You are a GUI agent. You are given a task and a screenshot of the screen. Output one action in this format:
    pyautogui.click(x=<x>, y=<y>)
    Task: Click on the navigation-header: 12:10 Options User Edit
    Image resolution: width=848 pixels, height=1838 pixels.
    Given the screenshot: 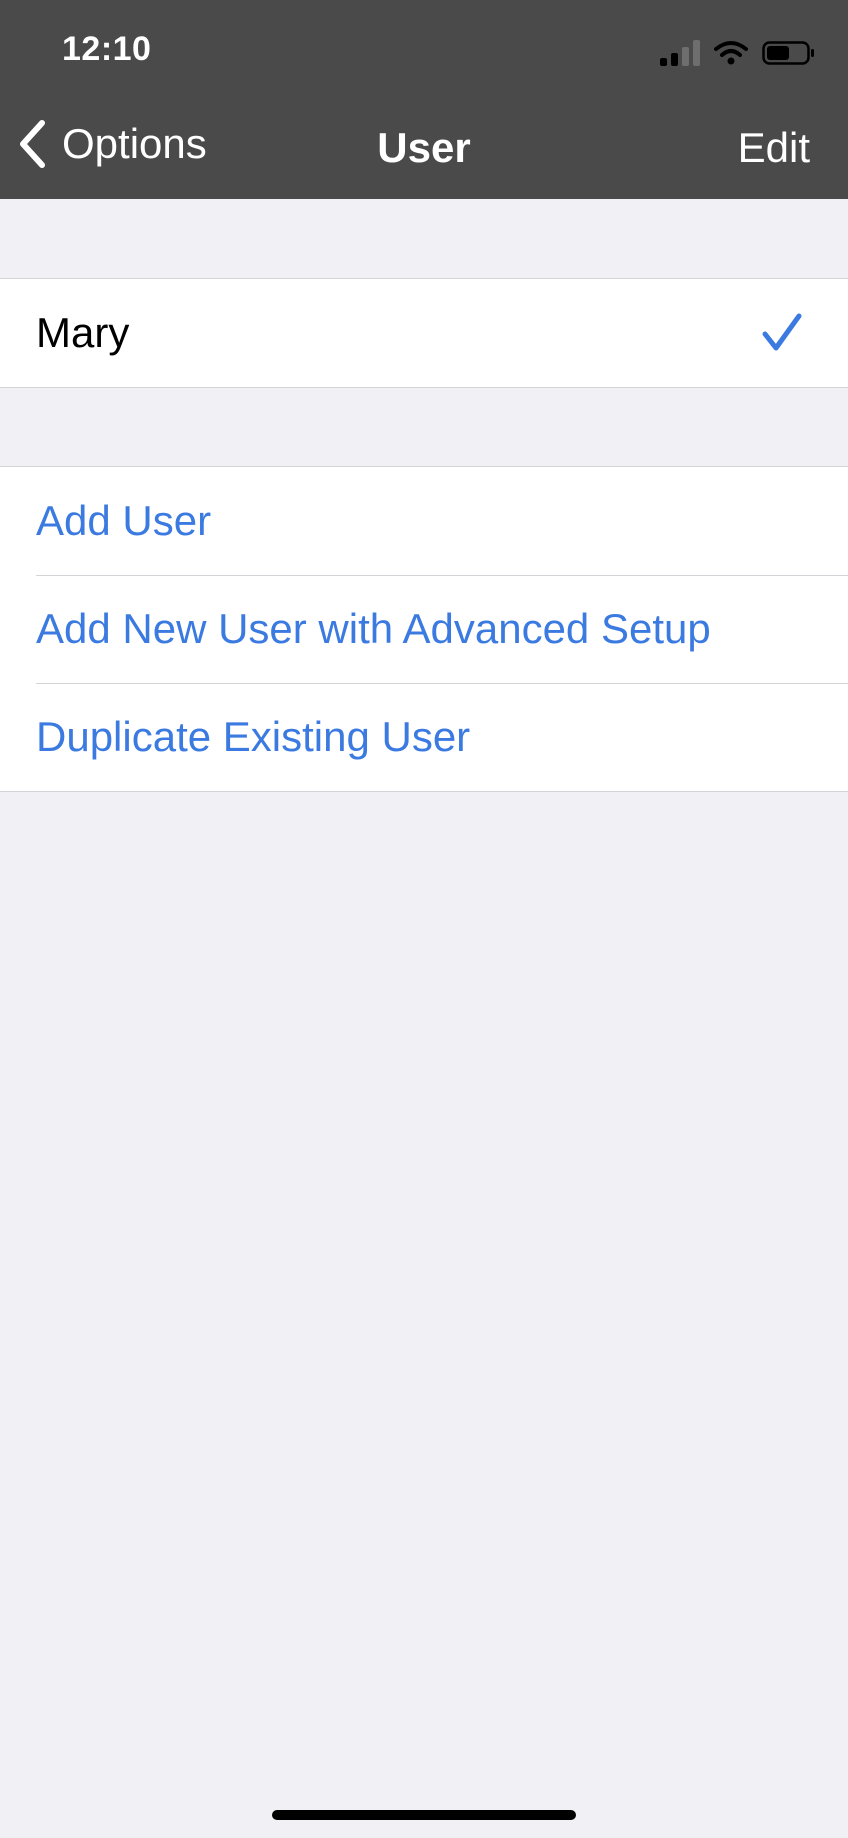 What is the action you would take?
    pyautogui.click(x=424, y=99)
    